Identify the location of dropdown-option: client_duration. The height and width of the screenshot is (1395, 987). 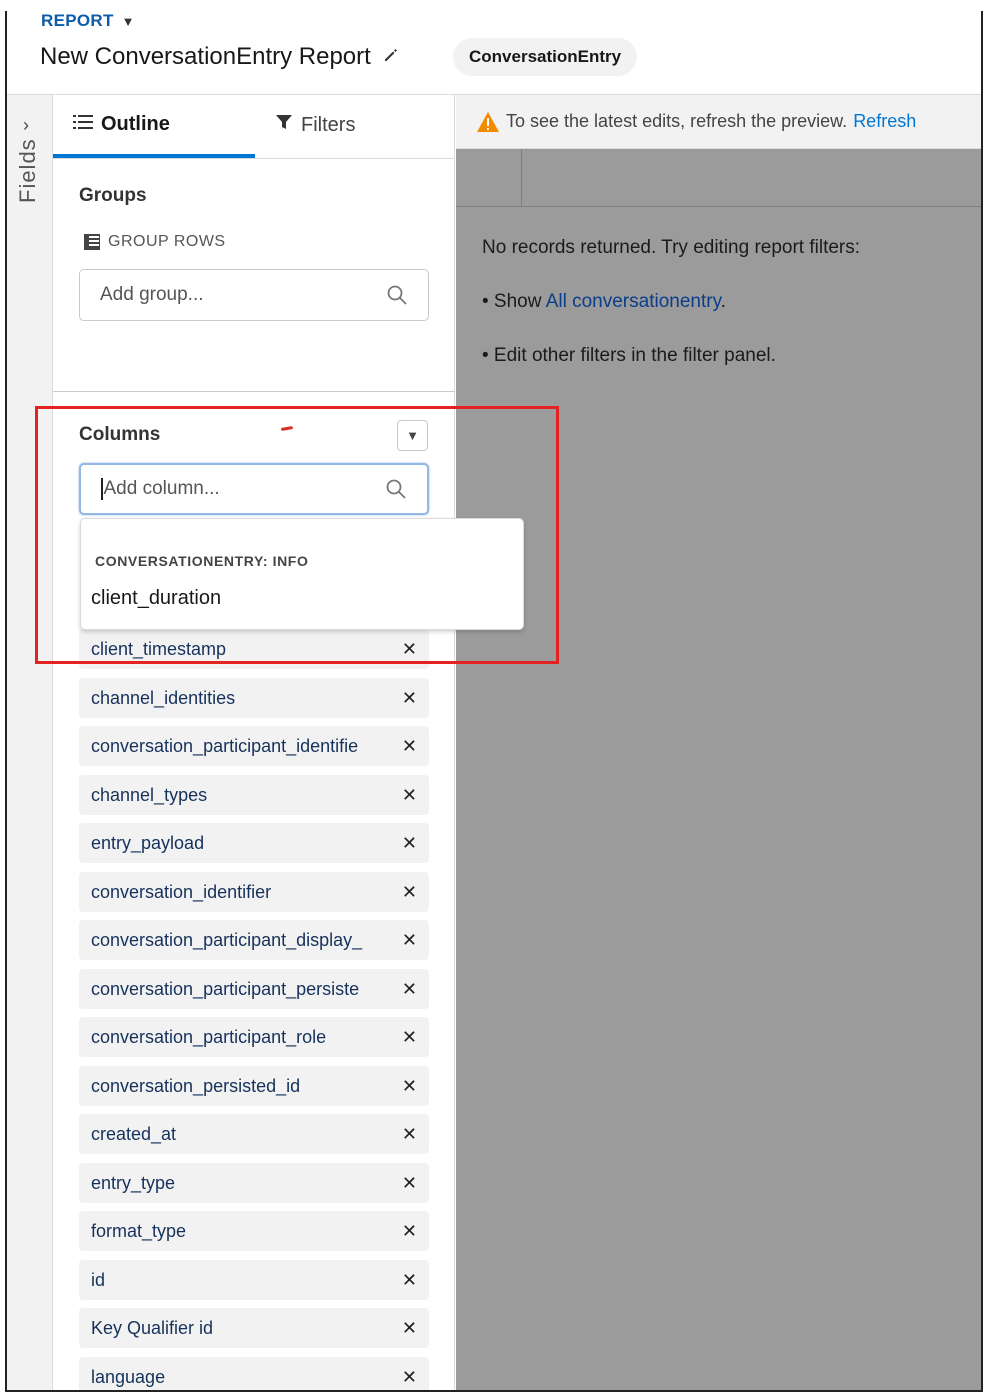
(156, 598).